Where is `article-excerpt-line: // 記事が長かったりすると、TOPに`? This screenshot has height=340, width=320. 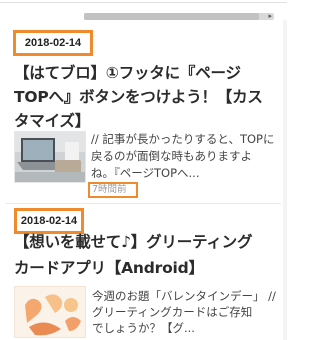
article-excerpt-line: // 記事が長かったりすると、TOPに is located at coordinates (183, 139).